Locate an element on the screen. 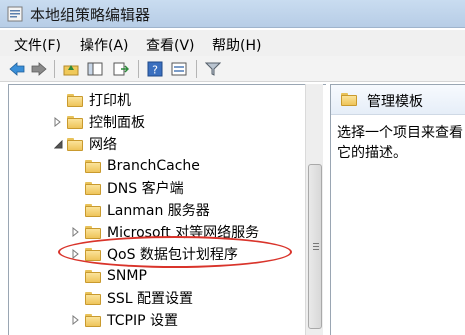 This screenshot has width=465, height=335. detail-header-title: 管理模板 is located at coordinates (395, 102).